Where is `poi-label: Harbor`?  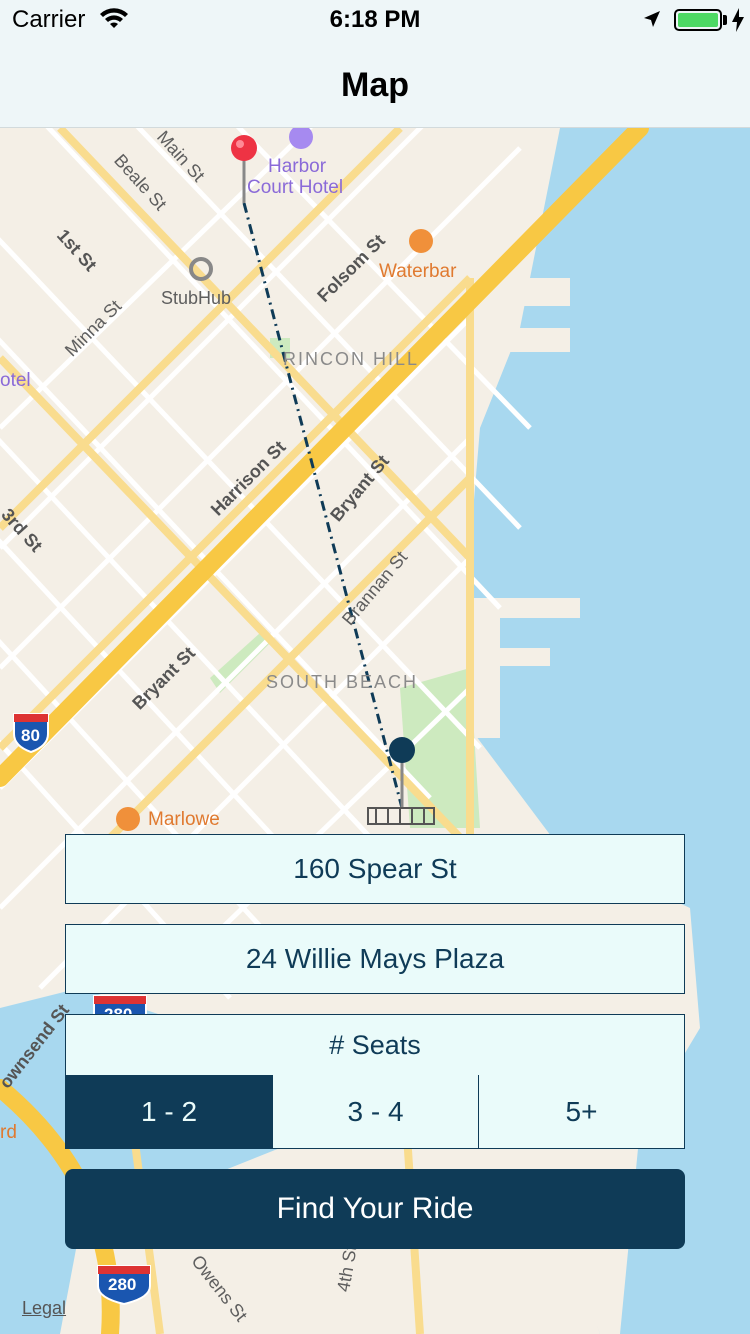
poi-label: Harbor is located at coordinates (297, 167).